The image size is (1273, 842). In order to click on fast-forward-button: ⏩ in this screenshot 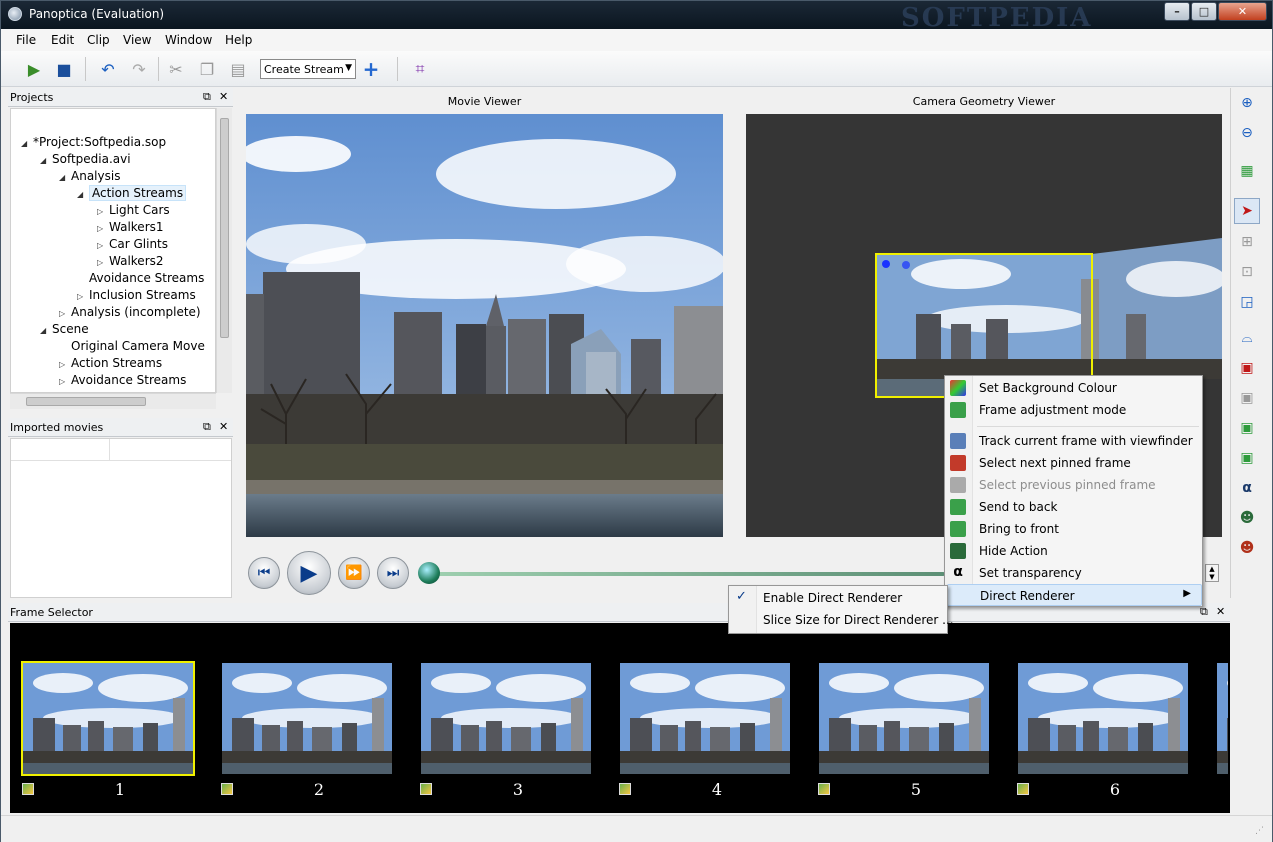, I will do `click(354, 573)`.